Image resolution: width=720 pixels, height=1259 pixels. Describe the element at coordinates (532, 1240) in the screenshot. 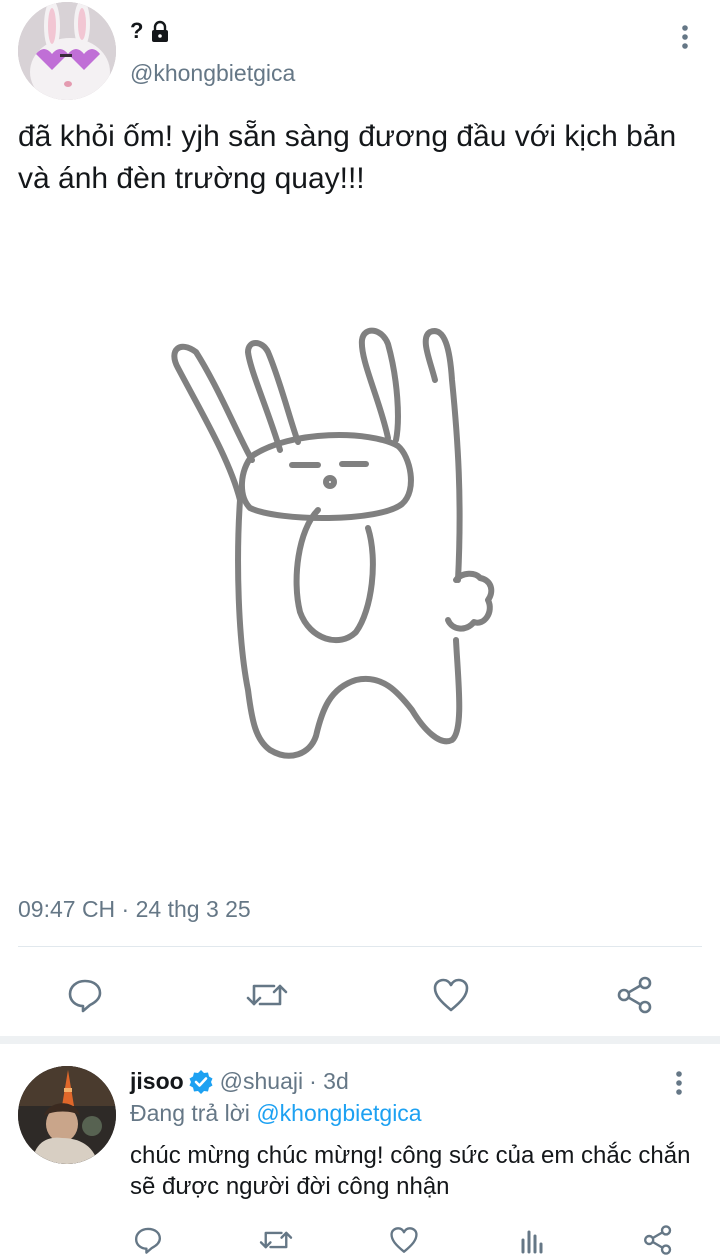

I see `bar-chart-icon` at that location.